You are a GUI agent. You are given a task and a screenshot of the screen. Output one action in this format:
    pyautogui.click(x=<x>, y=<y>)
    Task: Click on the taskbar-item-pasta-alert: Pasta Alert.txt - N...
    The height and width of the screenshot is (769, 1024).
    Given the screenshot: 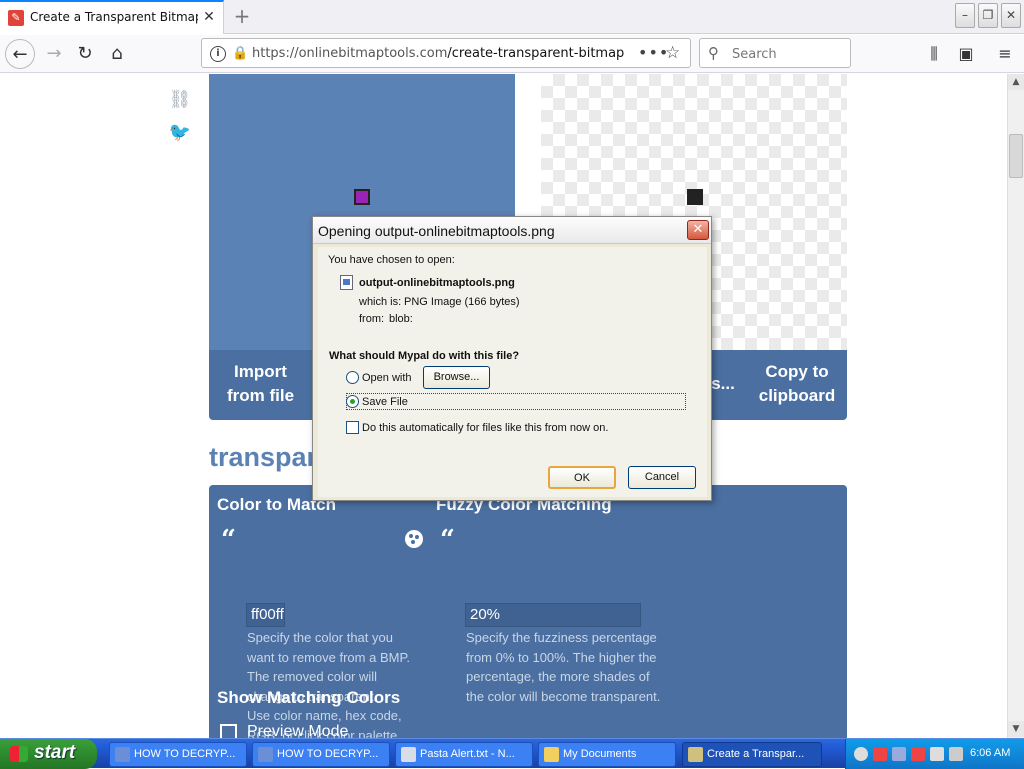 What is the action you would take?
    pyautogui.click(x=464, y=754)
    